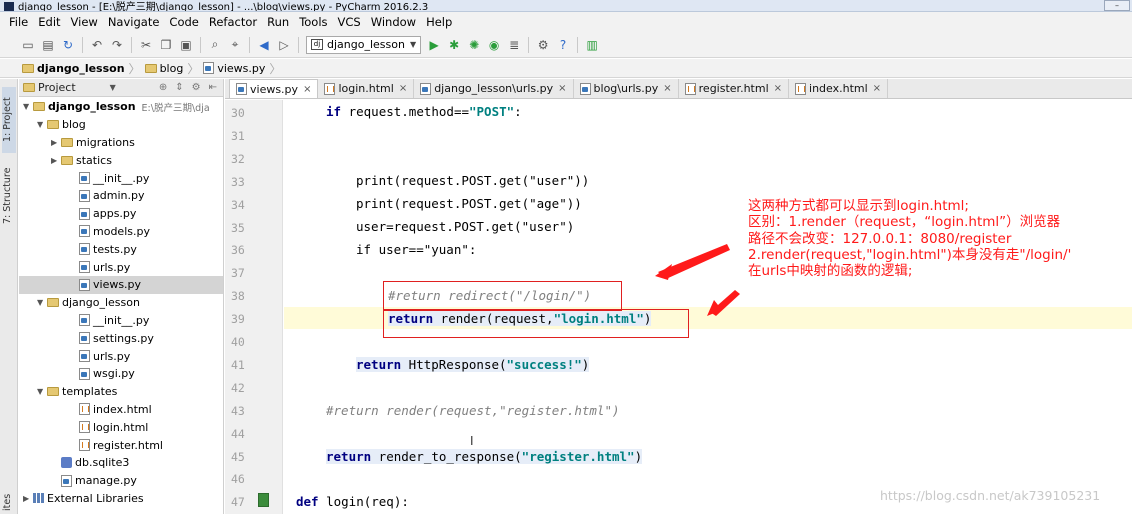 This screenshot has height=514, width=1132. What do you see at coordinates (146, 45) in the screenshot?
I see `cut-icon: ✂` at bounding box center [146, 45].